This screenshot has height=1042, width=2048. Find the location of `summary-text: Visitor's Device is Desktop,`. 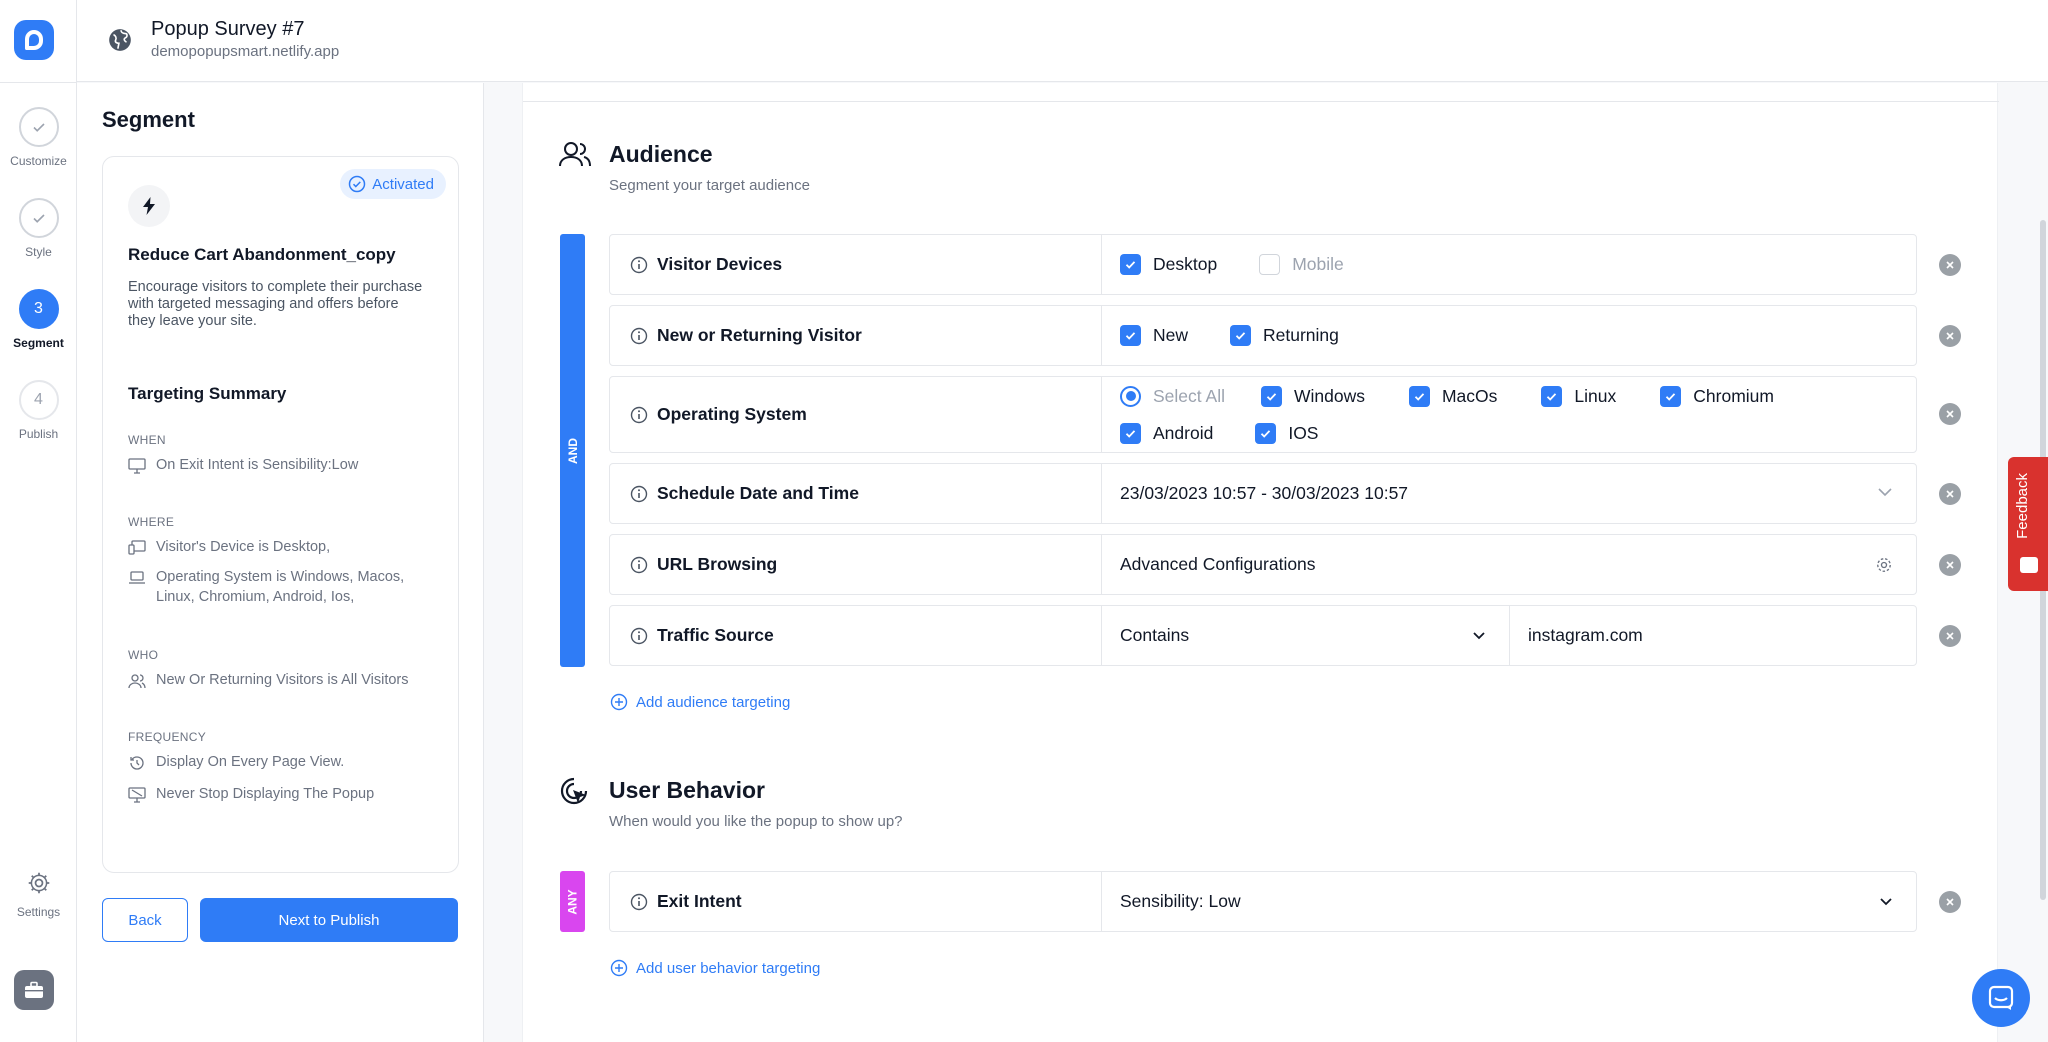

summary-text: Visitor's Device is Desktop, is located at coordinates (243, 547).